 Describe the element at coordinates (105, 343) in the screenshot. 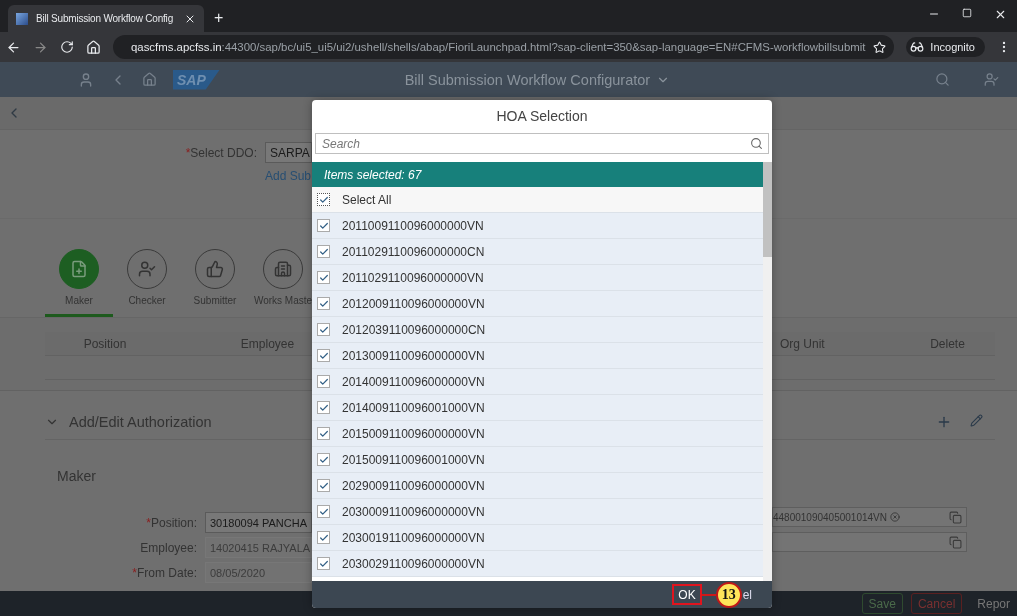

I see `column-header: Position` at that location.